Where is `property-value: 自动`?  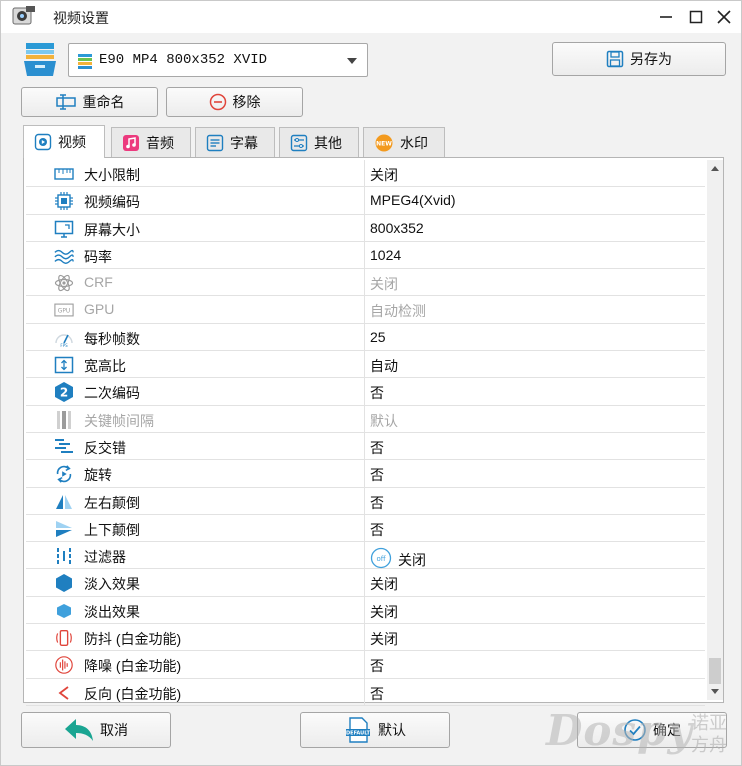 property-value: 自动 is located at coordinates (384, 366).